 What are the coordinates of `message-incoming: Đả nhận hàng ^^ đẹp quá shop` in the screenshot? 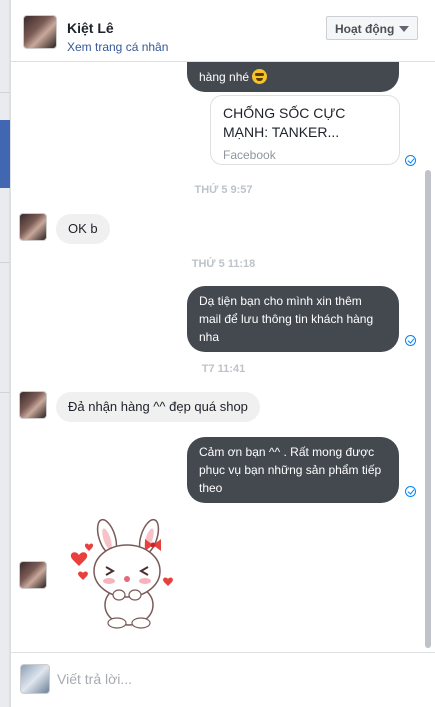 It's located at (158, 407).